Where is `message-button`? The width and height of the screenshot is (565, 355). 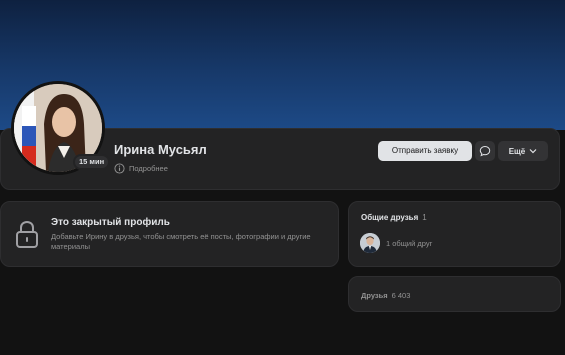
message-button is located at coordinates (485, 151).